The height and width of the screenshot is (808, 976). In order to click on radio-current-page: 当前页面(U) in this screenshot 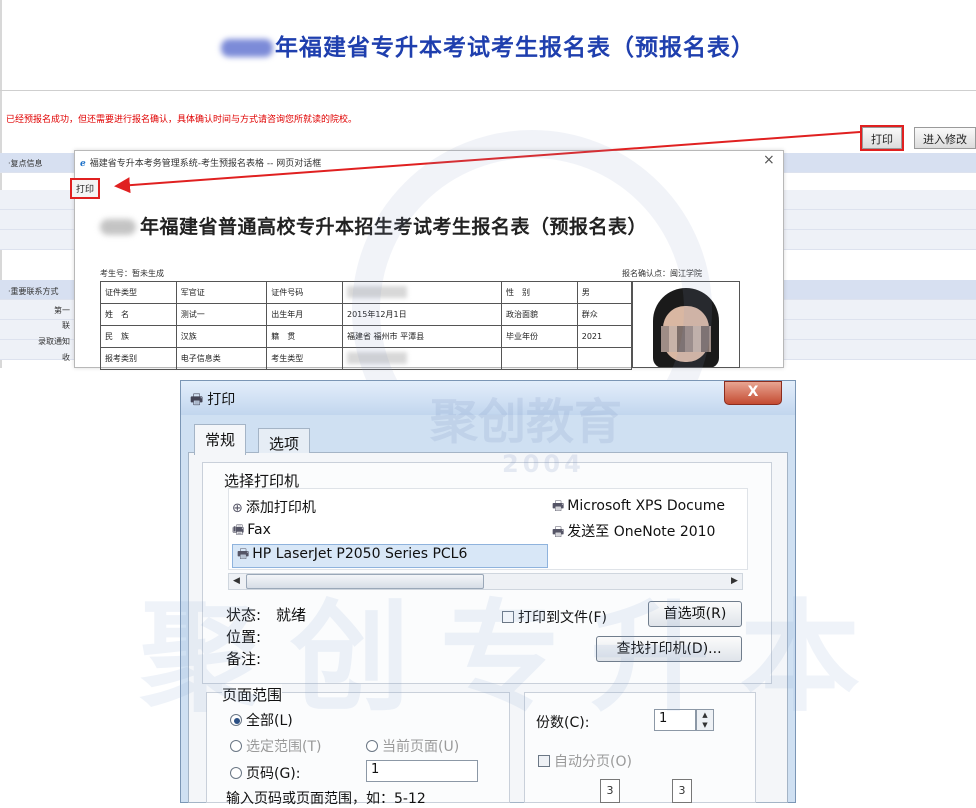, I will do `click(412, 746)`.